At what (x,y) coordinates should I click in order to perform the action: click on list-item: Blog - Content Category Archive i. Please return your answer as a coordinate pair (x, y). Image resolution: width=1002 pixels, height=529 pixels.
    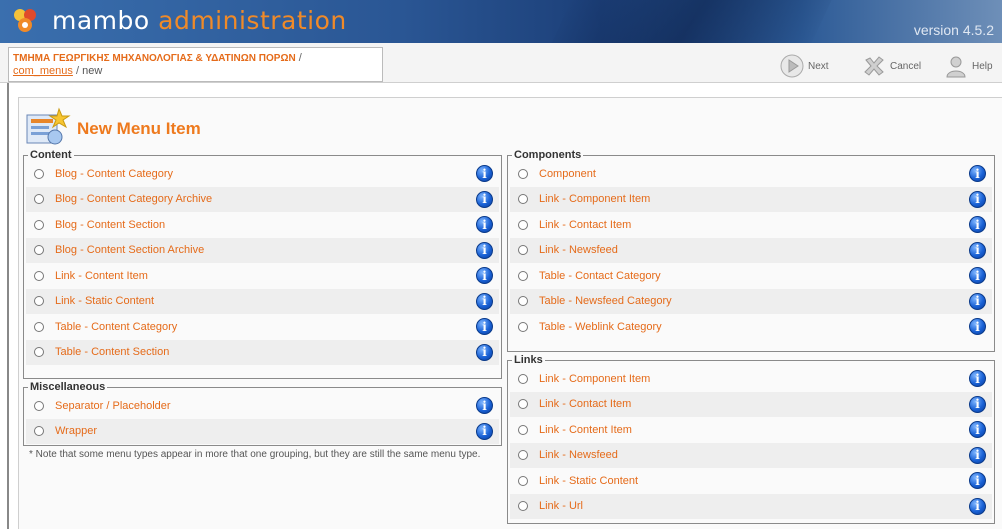
    Looking at the image, I should click on (262, 199).